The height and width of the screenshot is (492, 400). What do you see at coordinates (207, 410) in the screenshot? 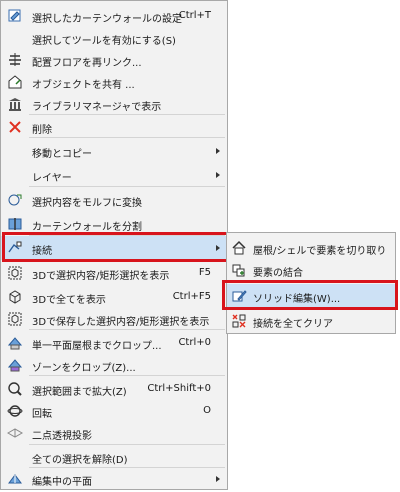
I see `menu-item-shortcut: O` at bounding box center [207, 410].